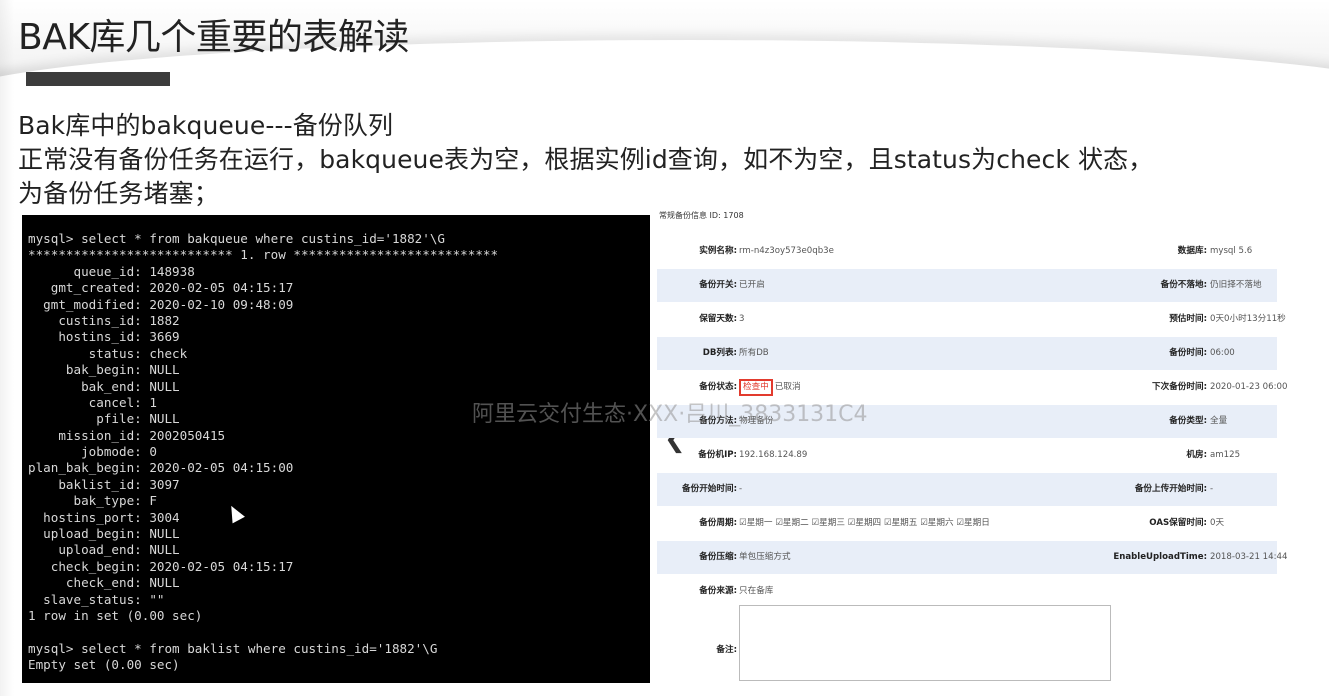 The height and width of the screenshot is (696, 1329). Describe the element at coordinates (111, 271) in the screenshot. I see `terminal-line: queue_id: 148938` at that location.